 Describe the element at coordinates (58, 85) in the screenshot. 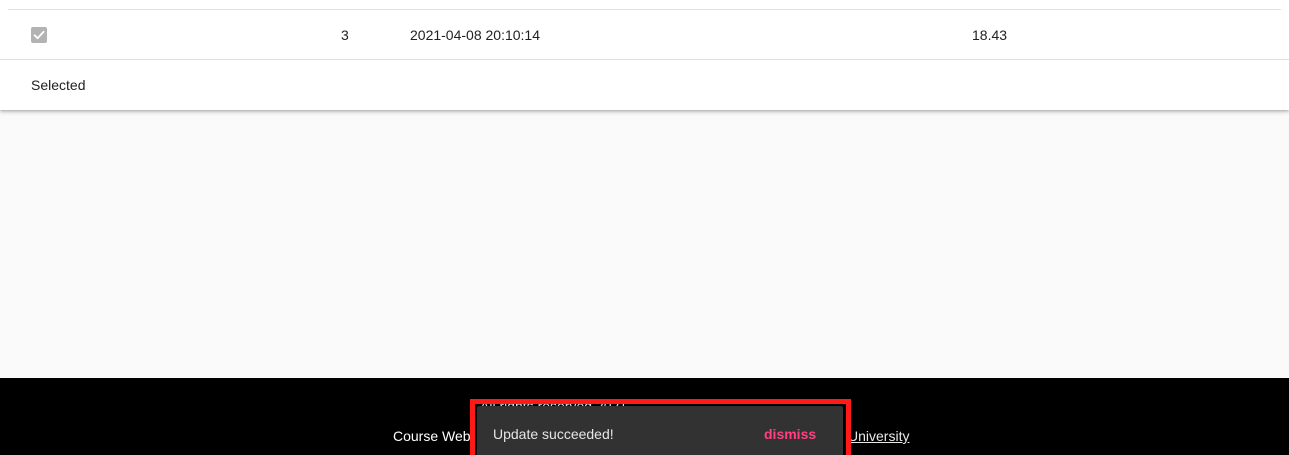

I see `selected-label: Selected` at that location.